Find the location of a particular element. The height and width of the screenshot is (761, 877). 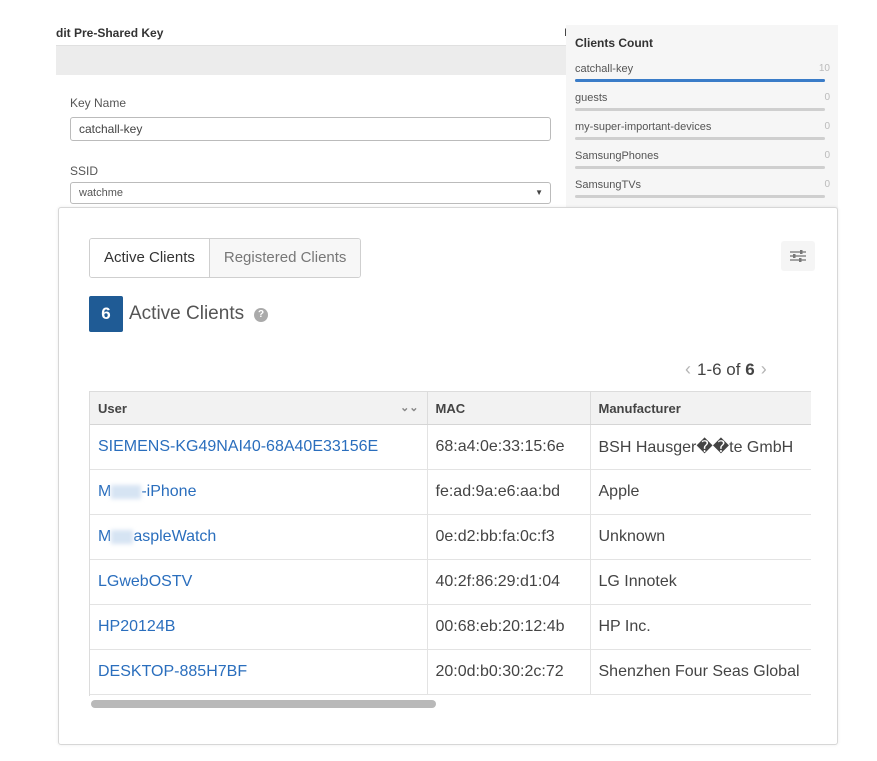

chevron-left-icon: ‹ is located at coordinates (688, 369).